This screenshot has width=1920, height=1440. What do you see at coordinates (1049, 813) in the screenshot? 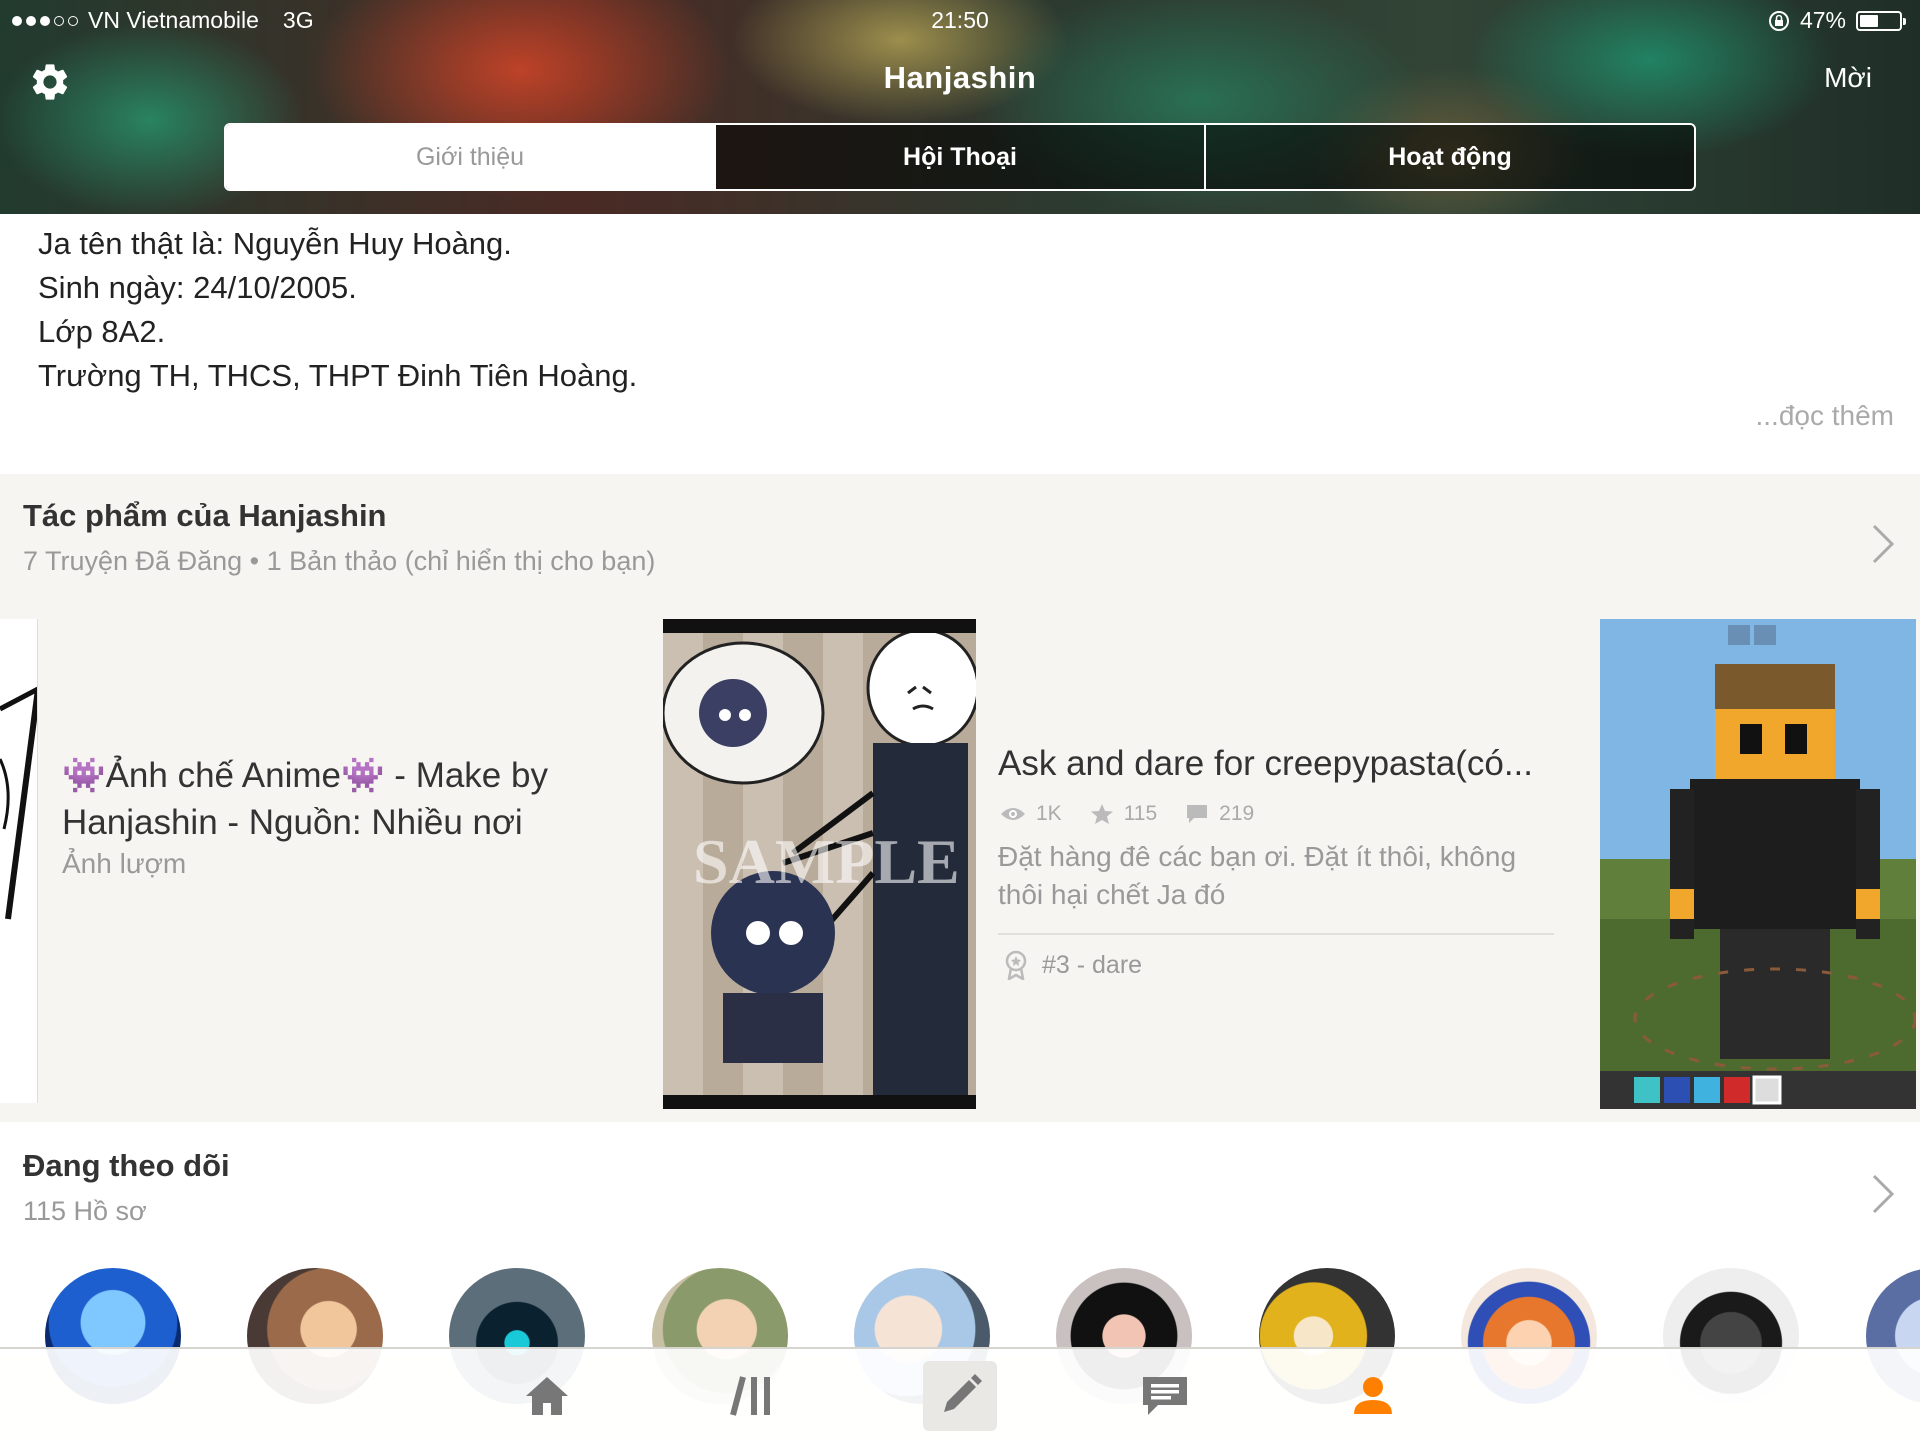
I see `views-count: 1K` at bounding box center [1049, 813].